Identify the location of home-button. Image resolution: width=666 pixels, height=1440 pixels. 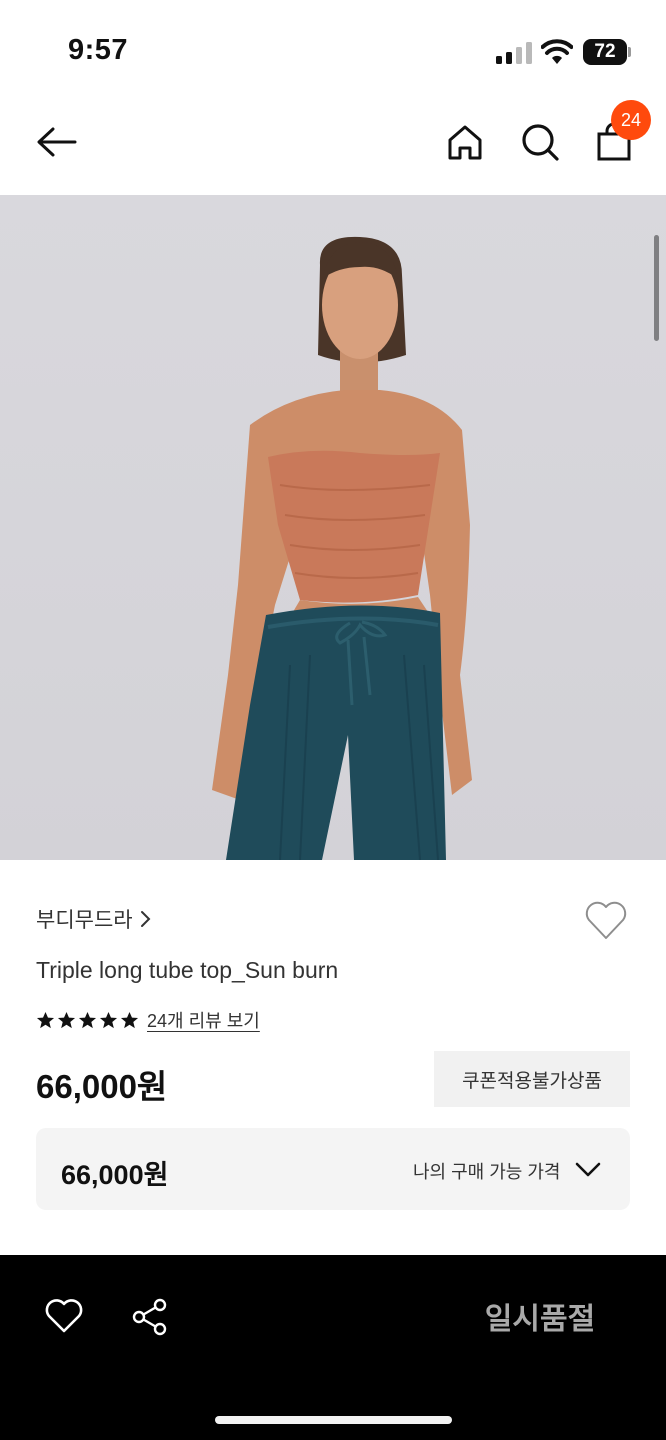
(465, 142).